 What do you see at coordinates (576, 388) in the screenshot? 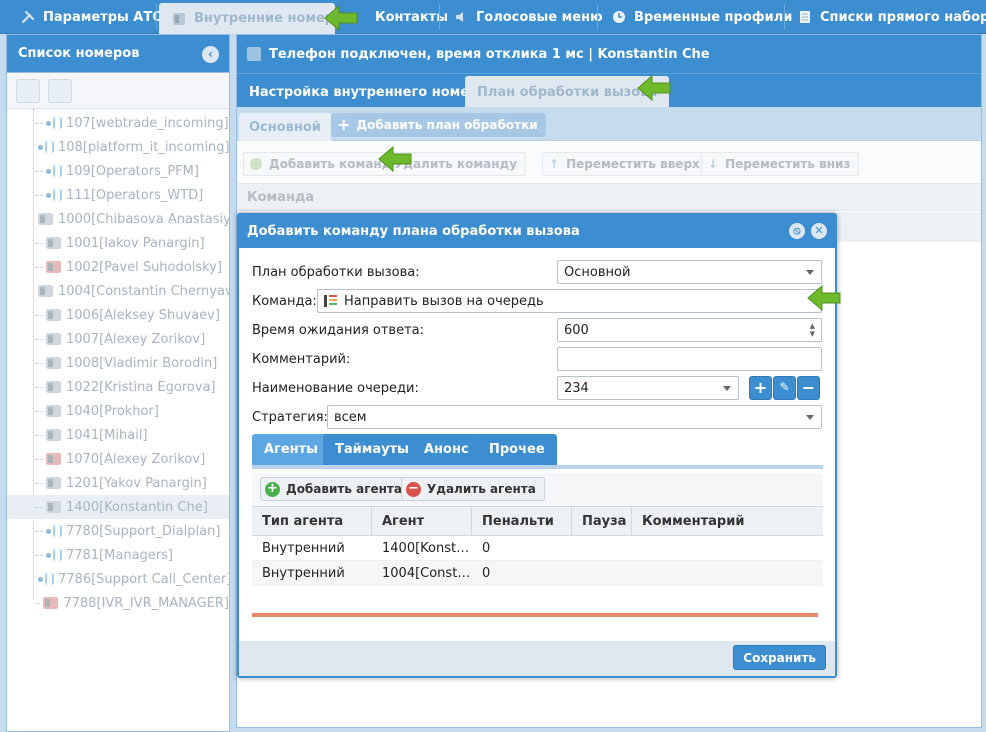
I see `queue-value: 234` at bounding box center [576, 388].